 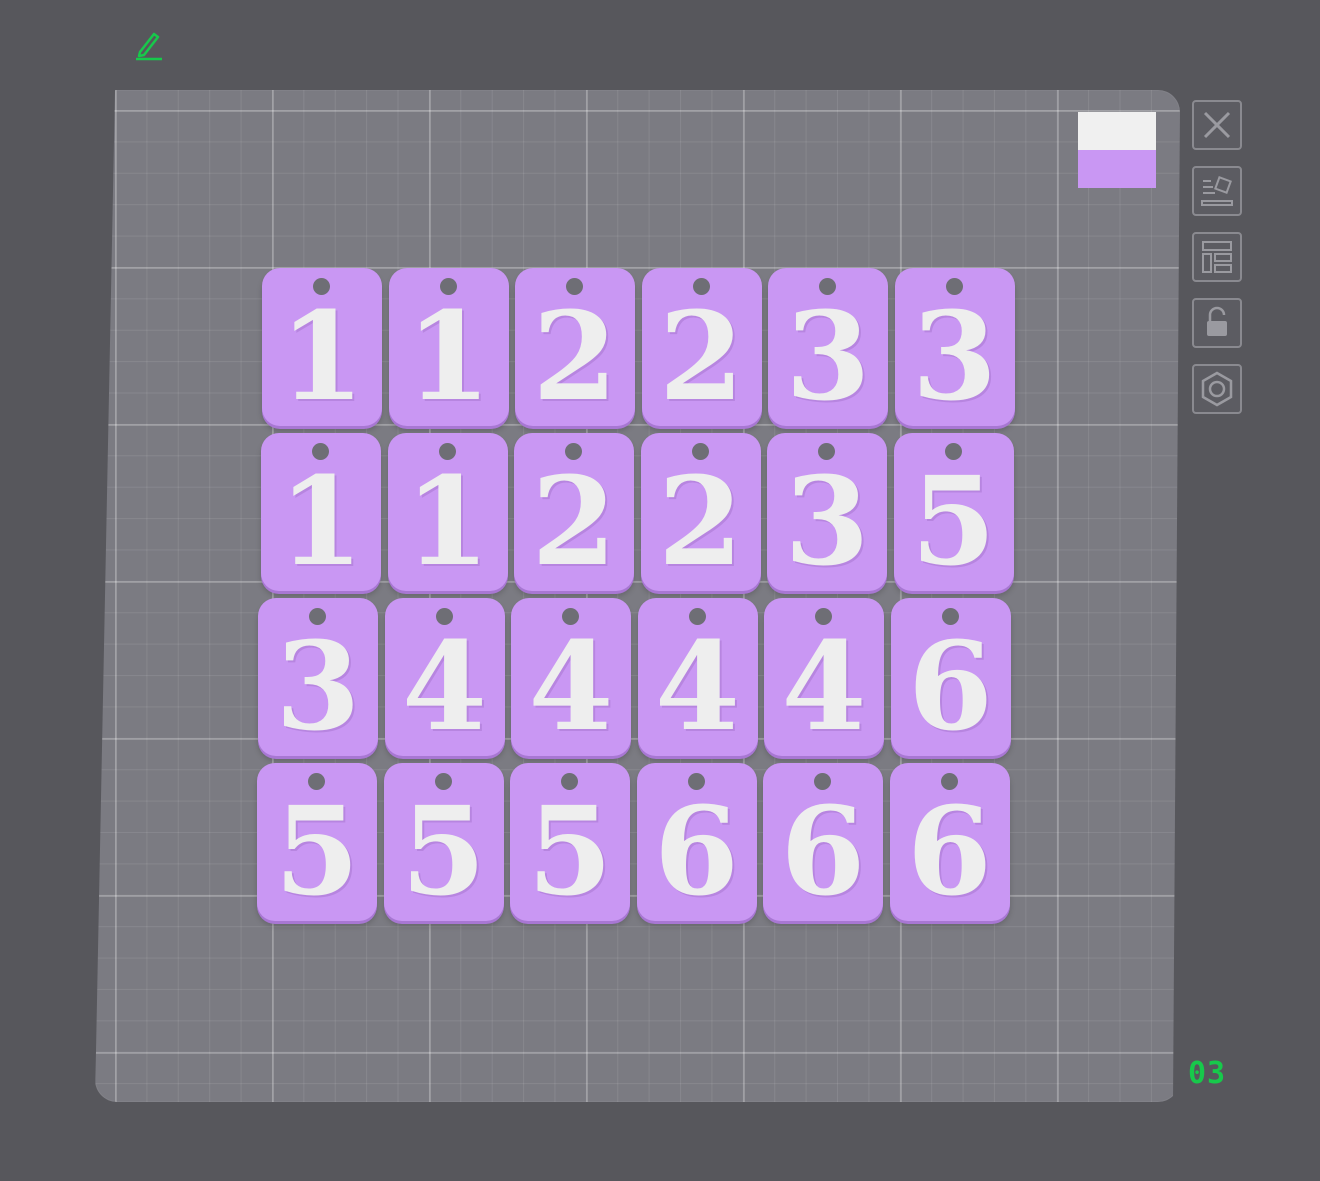 What do you see at coordinates (1117, 169) in the screenshot?
I see `color-swatch-purple` at bounding box center [1117, 169].